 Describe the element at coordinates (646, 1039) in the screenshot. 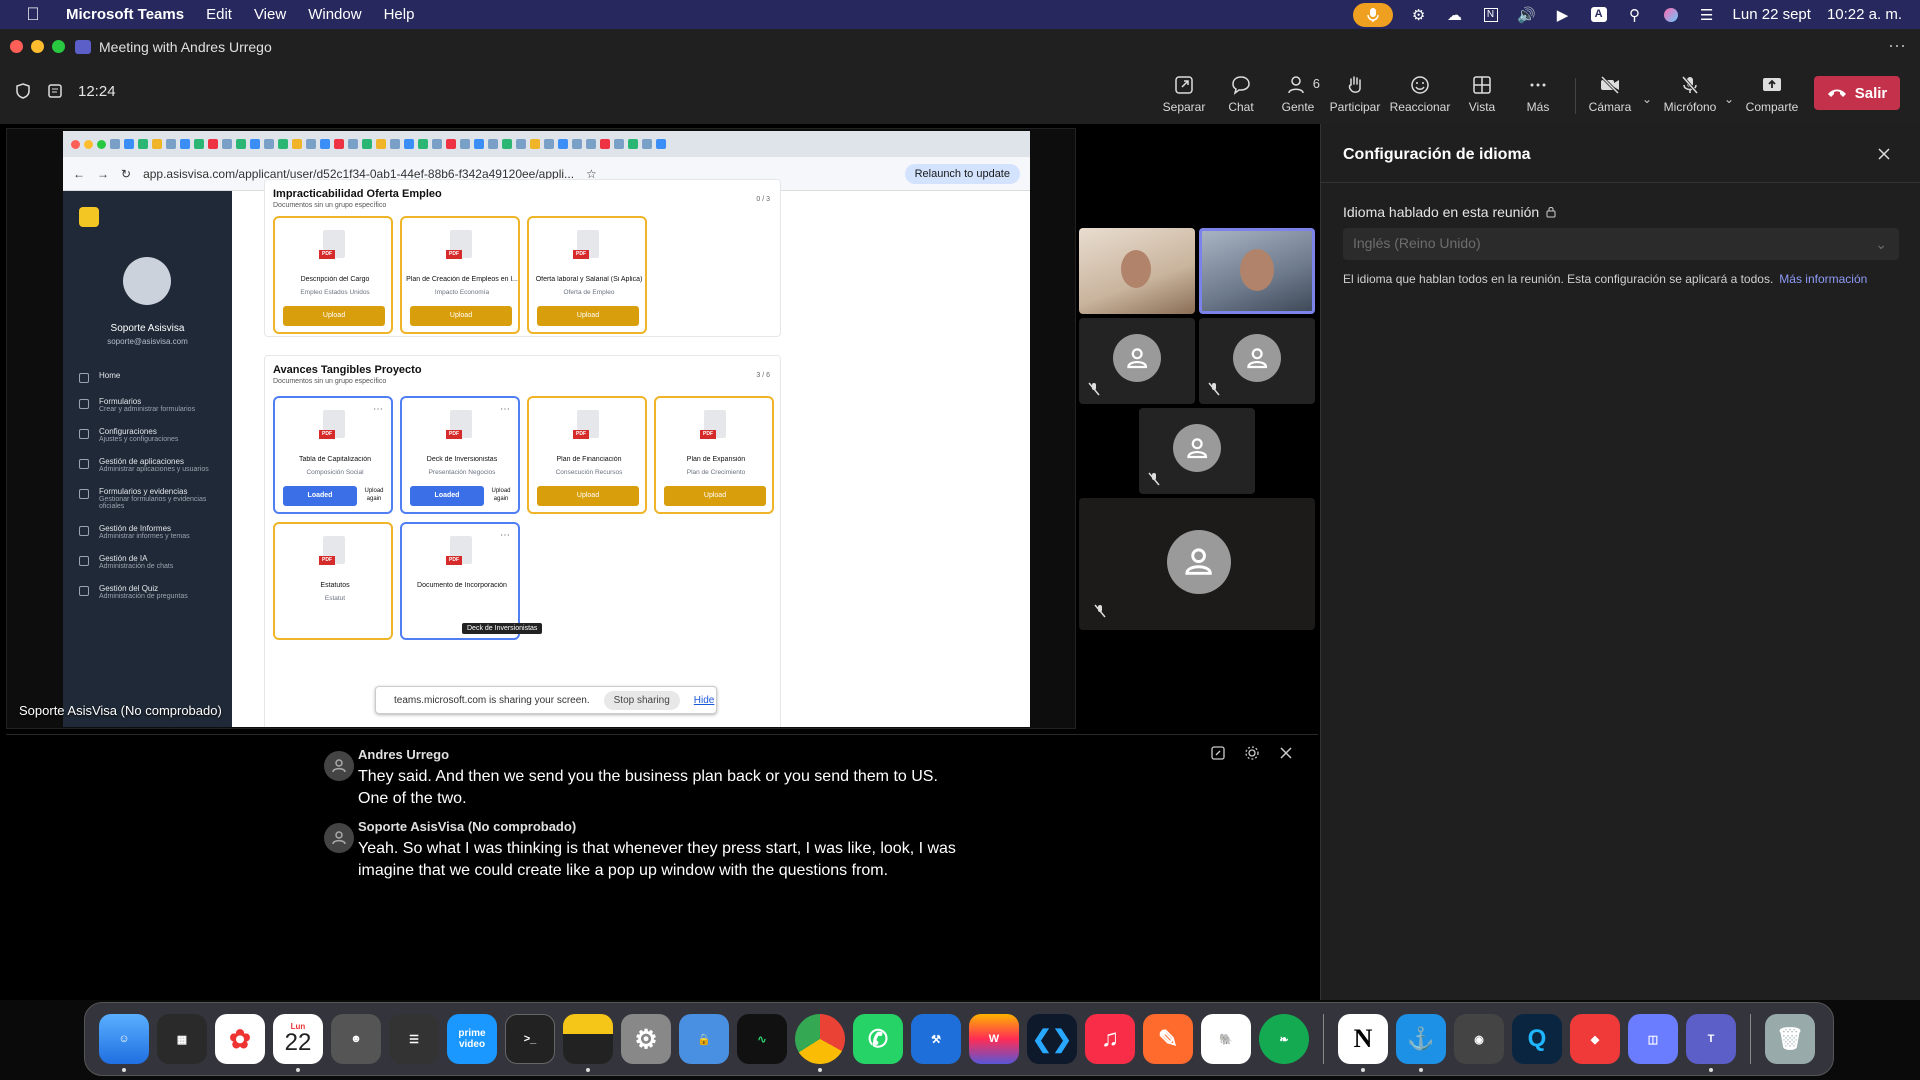

I see `system-settings-icon: ⚙` at that location.